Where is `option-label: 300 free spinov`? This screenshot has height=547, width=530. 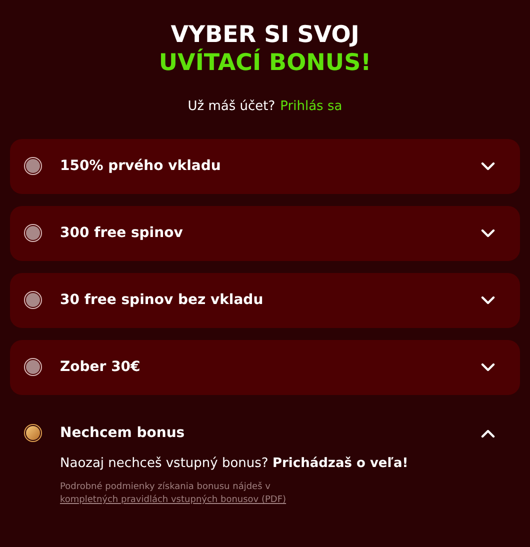 option-label: 300 free spinov is located at coordinates (122, 233).